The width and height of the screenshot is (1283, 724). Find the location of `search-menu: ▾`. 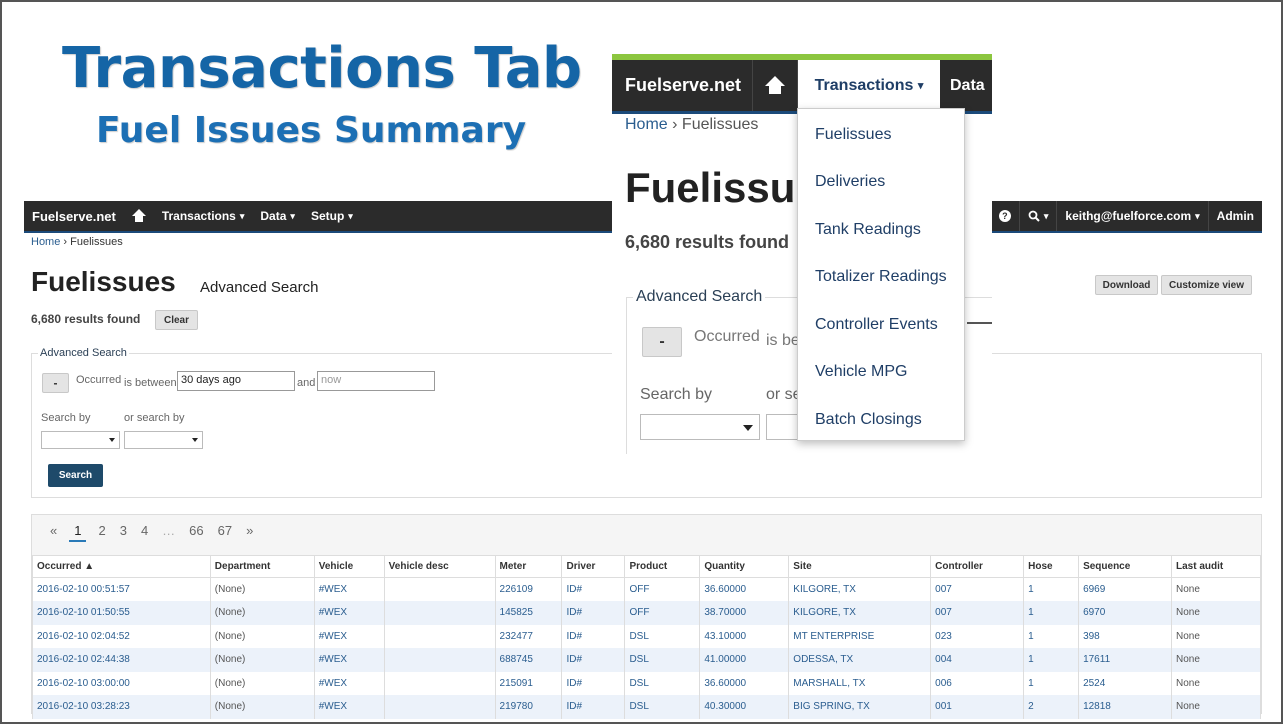

search-menu: ▾ is located at coordinates (1037, 216).